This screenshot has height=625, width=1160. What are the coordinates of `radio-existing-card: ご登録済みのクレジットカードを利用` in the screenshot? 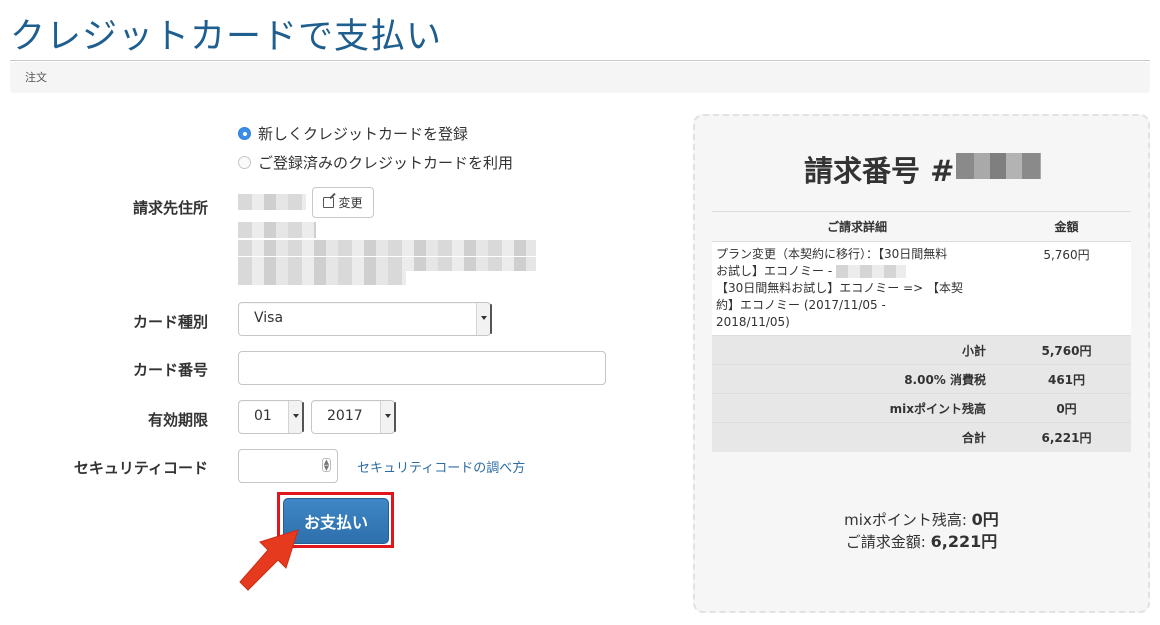 It's located at (375, 162).